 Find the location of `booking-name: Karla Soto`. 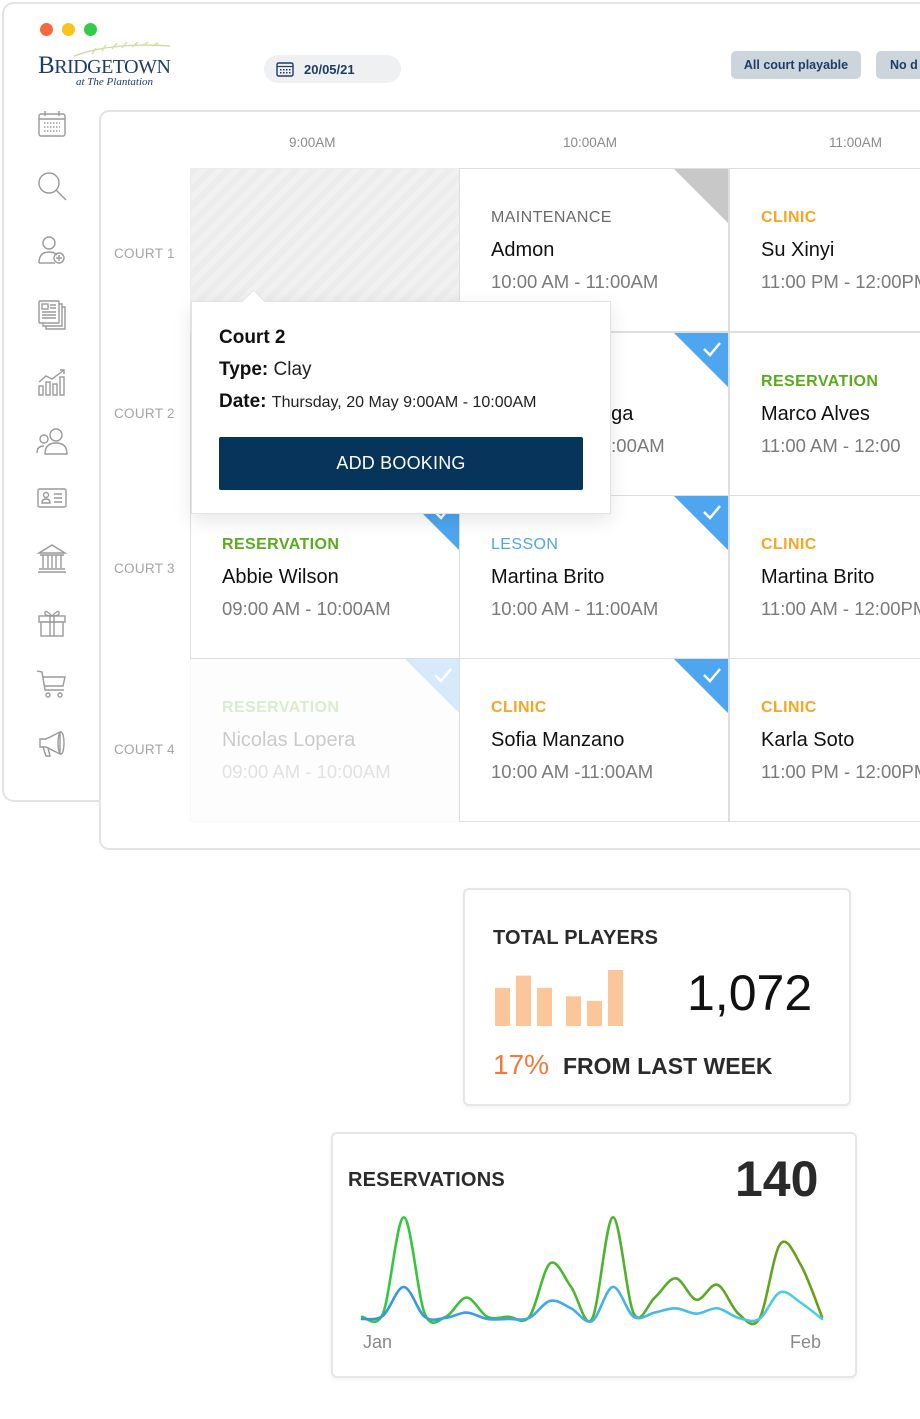

booking-name: Karla Soto is located at coordinates (808, 740).